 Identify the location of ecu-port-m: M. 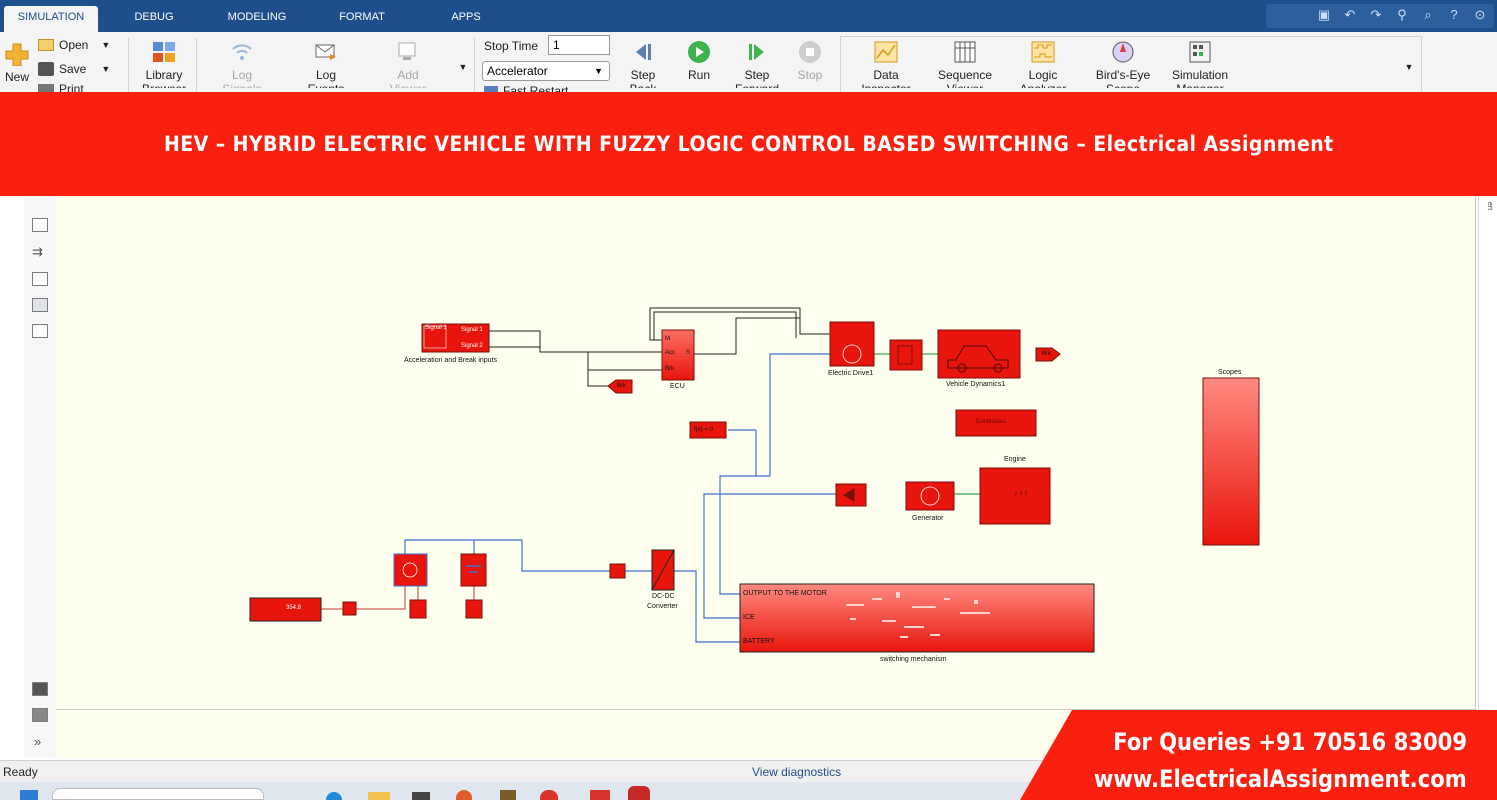
(667, 339).